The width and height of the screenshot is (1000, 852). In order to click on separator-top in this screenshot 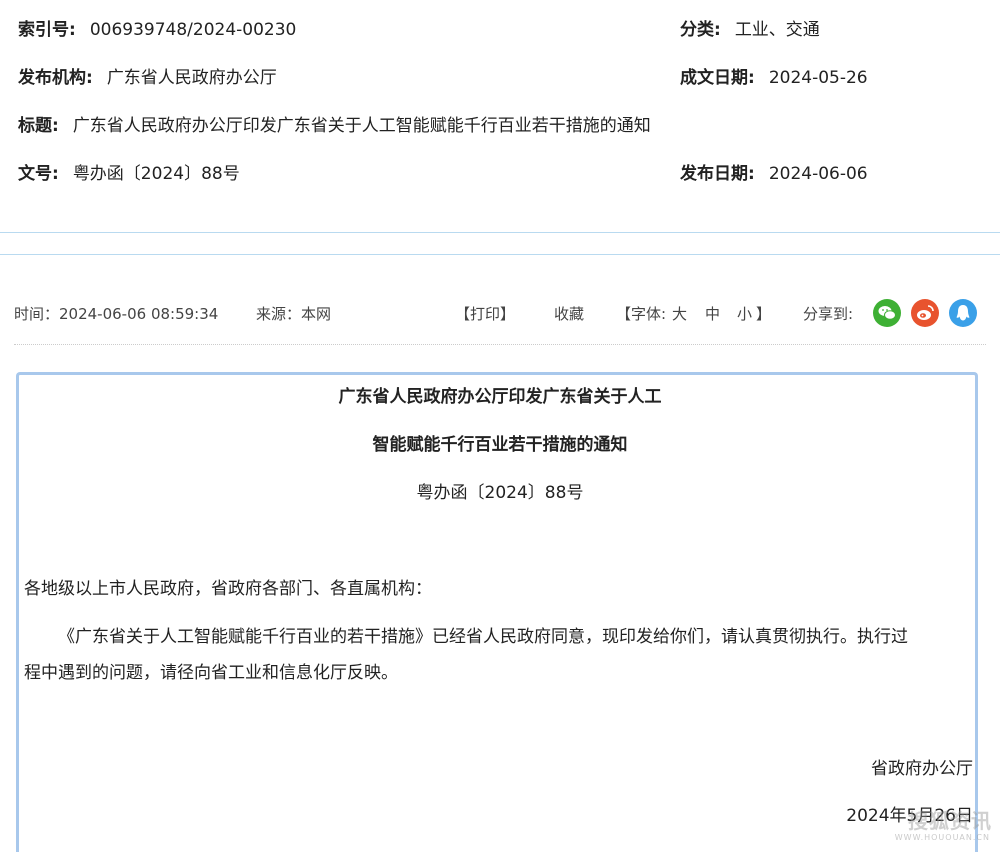, I will do `click(500, 232)`.